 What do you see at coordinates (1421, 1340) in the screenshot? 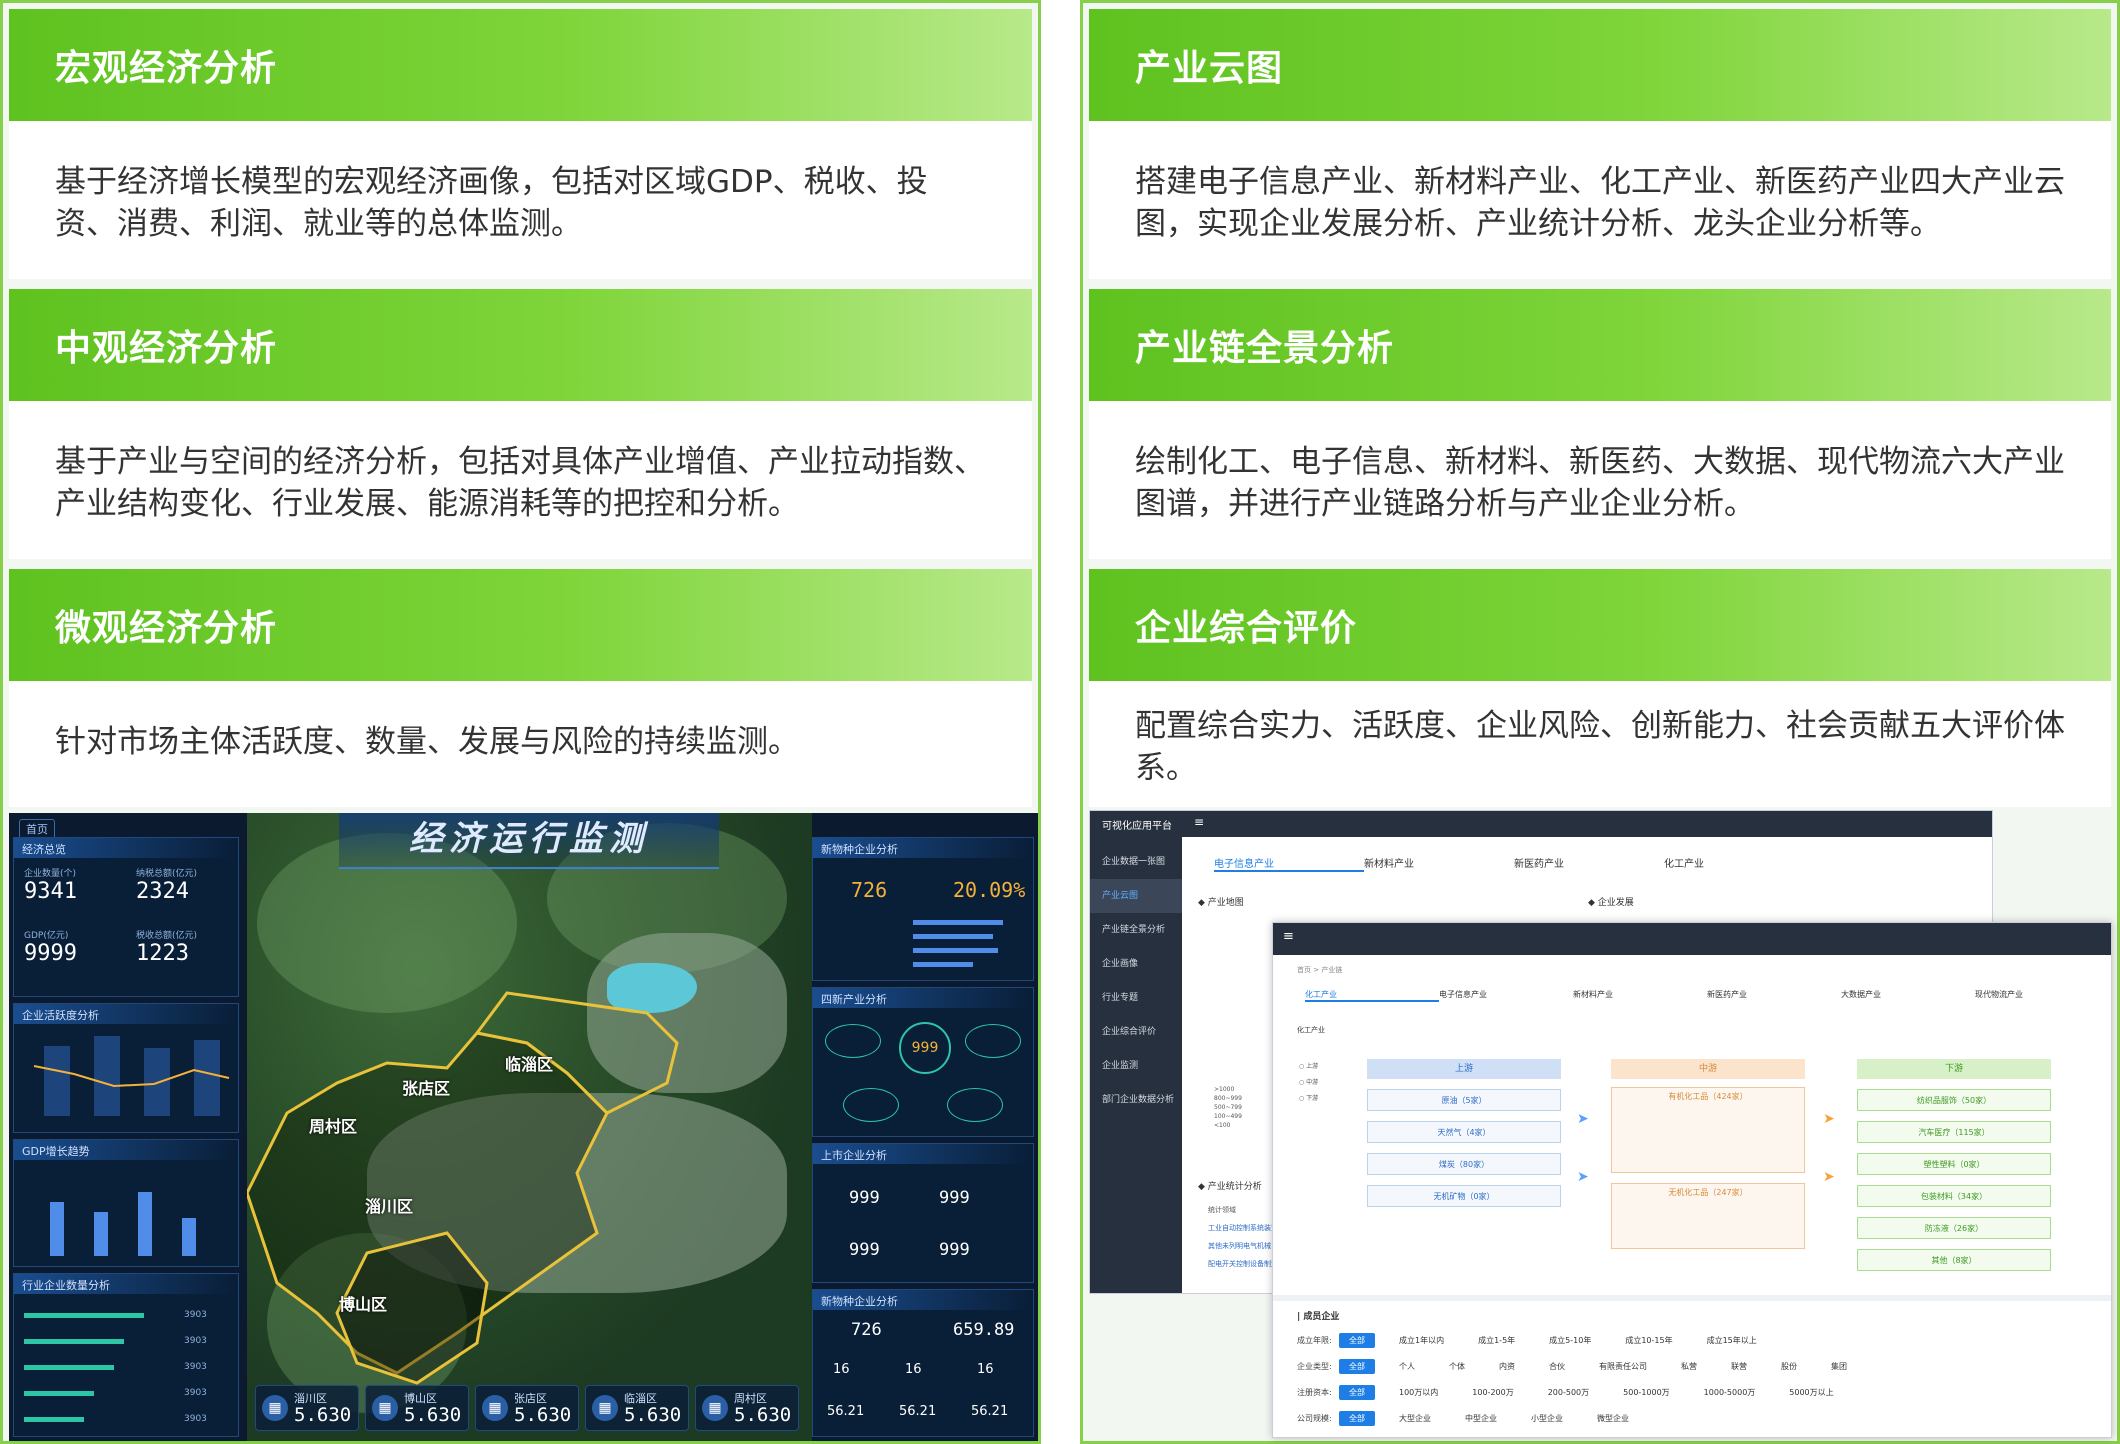
I see `filter-chip: 成立1年以内` at bounding box center [1421, 1340].